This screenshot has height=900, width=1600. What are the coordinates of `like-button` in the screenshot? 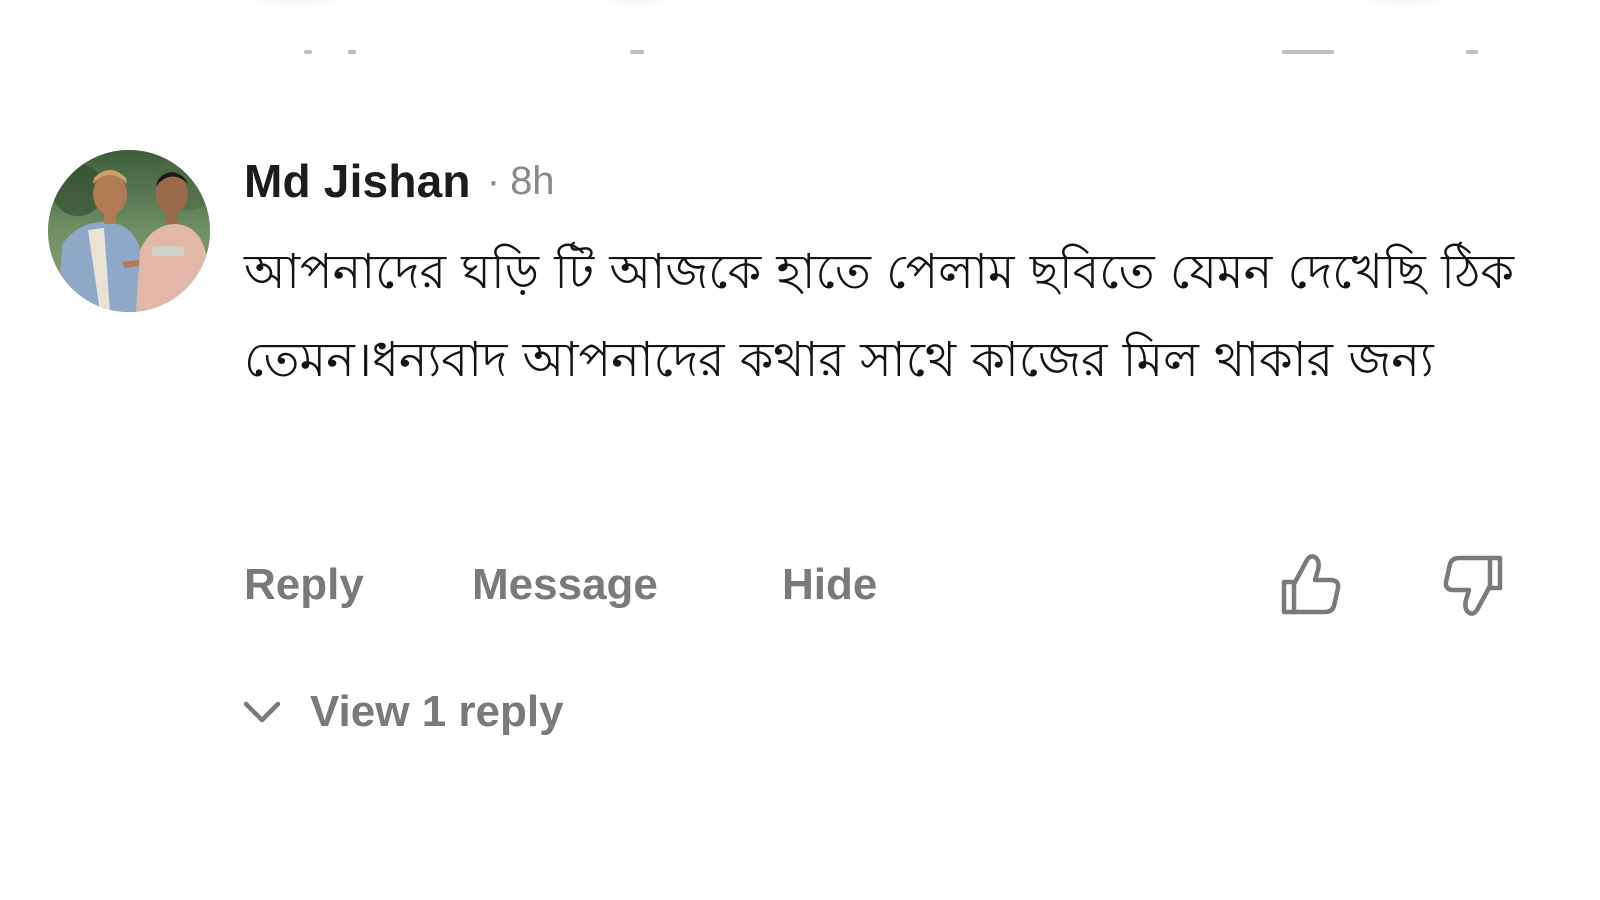 It's located at (1311, 585).